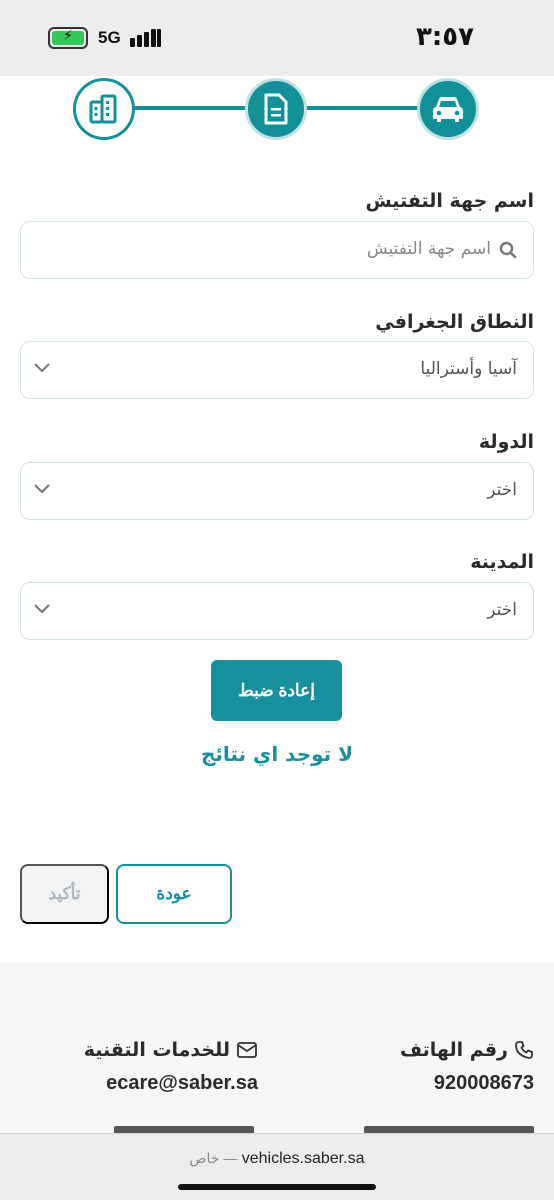  Describe the element at coordinates (277, 250) in the screenshot. I see `inspection-search-field: اسم جهة التفتيش` at that location.